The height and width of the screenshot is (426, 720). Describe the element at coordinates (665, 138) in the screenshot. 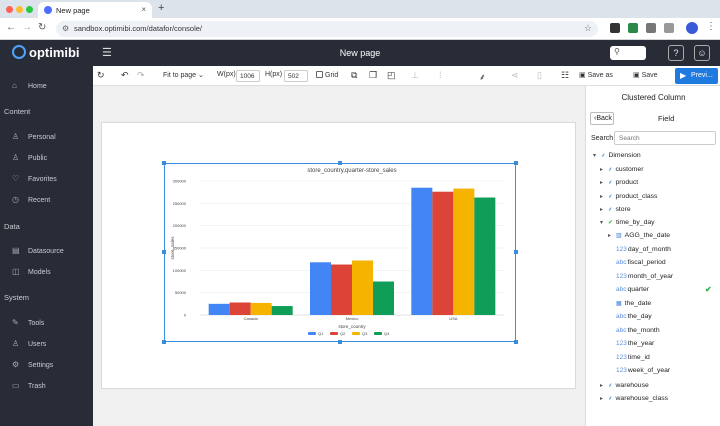

I see `field-search-input` at that location.